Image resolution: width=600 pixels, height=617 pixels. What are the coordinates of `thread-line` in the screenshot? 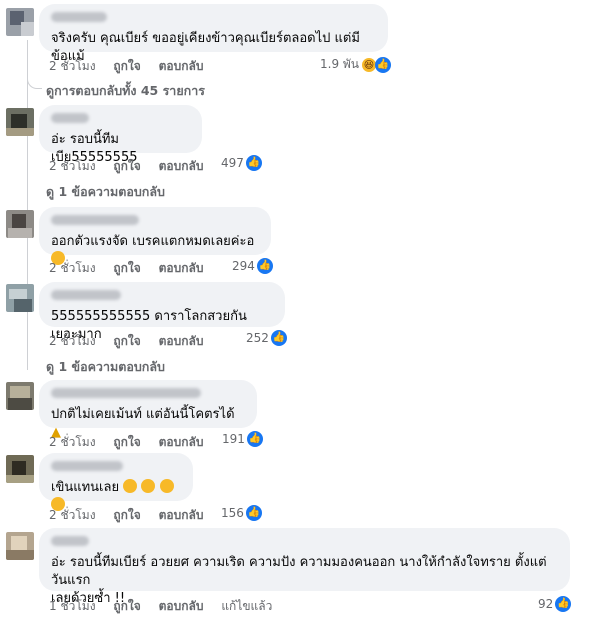 It's located at (27, 205).